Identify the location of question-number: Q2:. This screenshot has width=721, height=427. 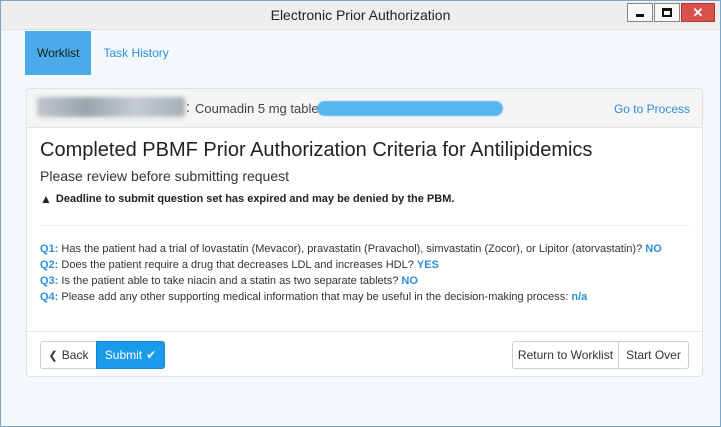
(49, 265).